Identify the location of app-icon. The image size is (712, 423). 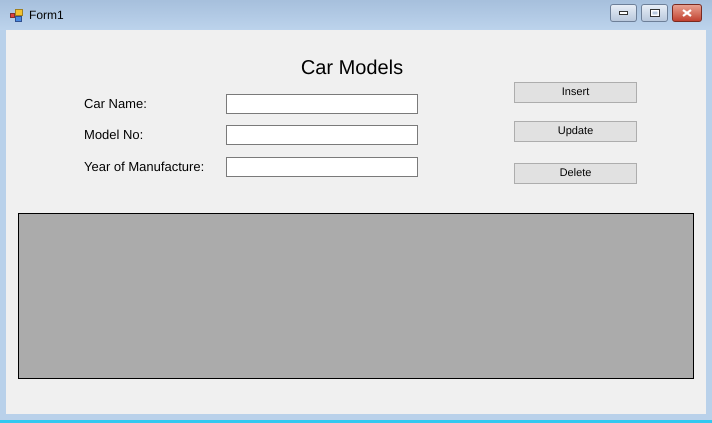
(17, 15).